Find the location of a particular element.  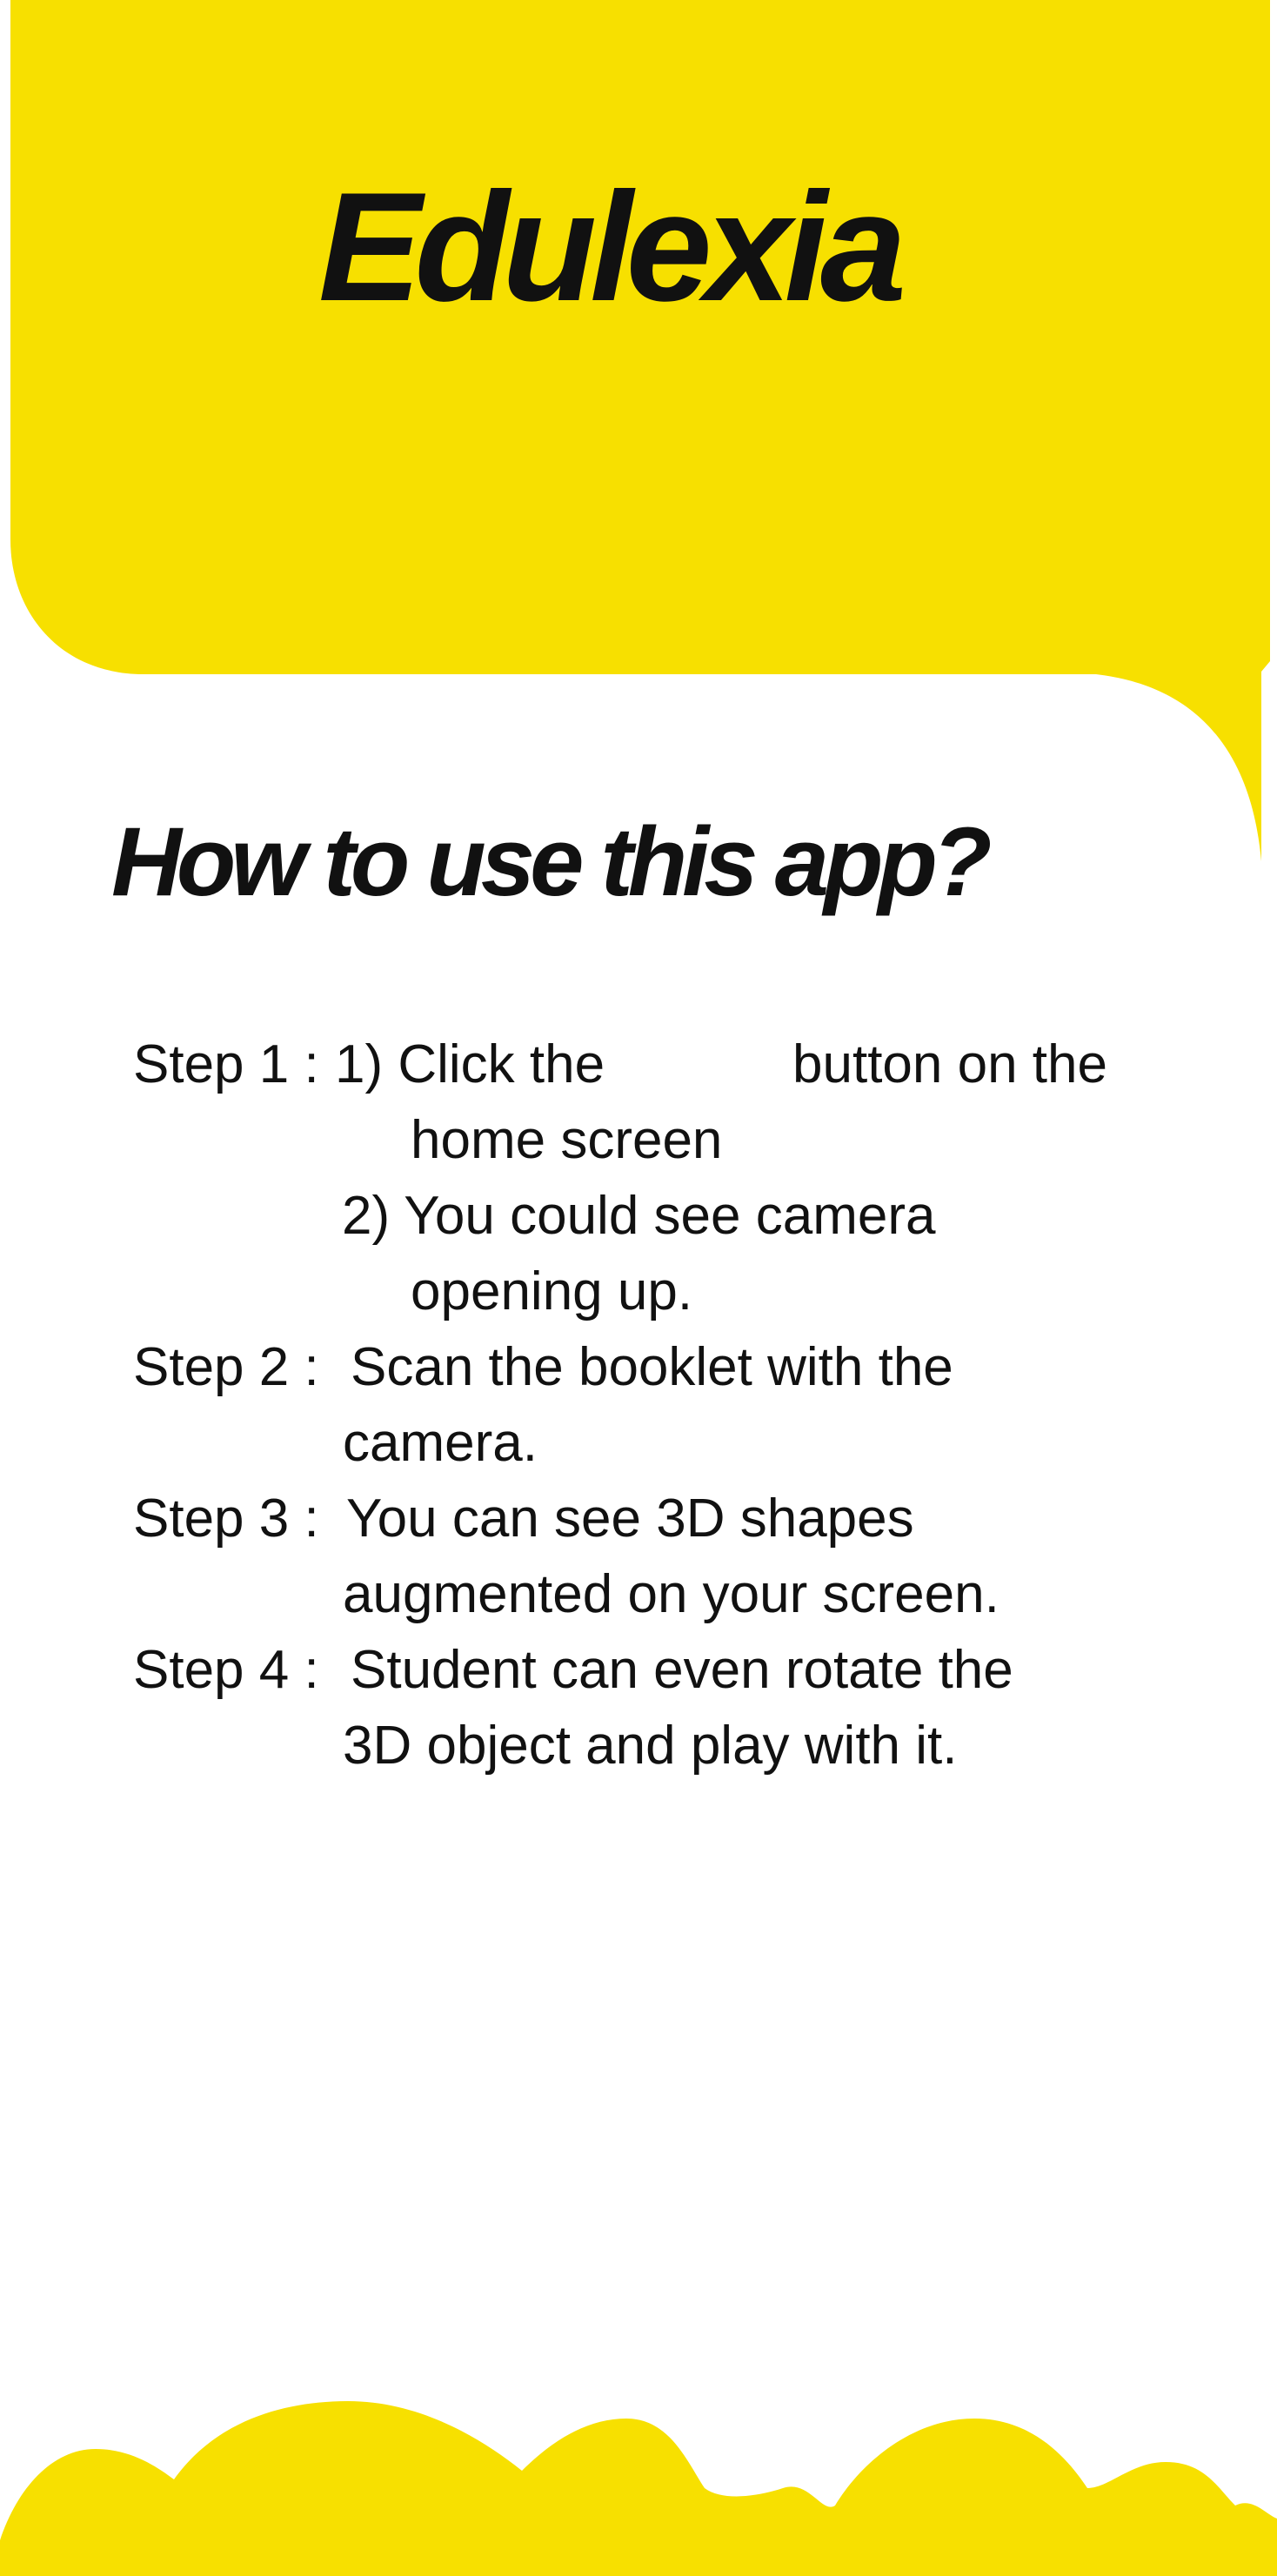

step-4-line-2: 3D object and play with it. is located at coordinates (650, 1746).